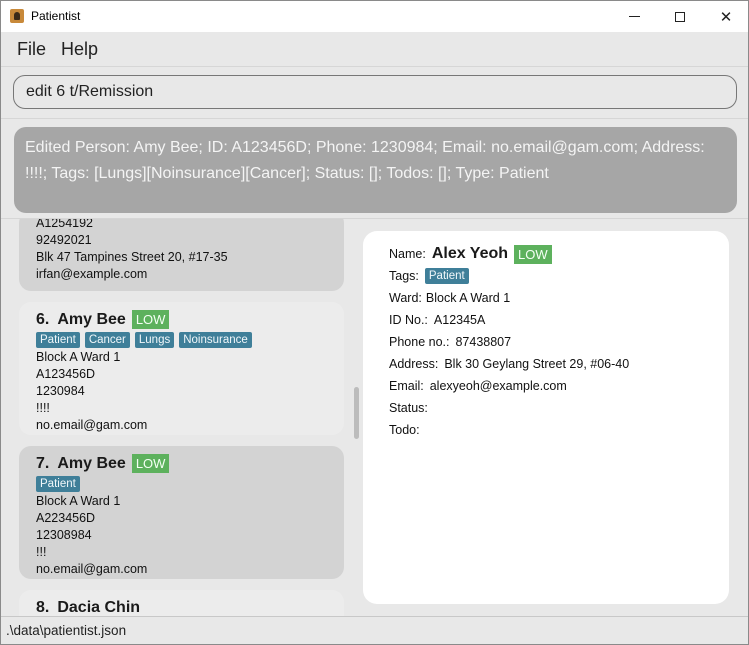  I want to click on detail-todo-label: Todo:, so click(404, 430).